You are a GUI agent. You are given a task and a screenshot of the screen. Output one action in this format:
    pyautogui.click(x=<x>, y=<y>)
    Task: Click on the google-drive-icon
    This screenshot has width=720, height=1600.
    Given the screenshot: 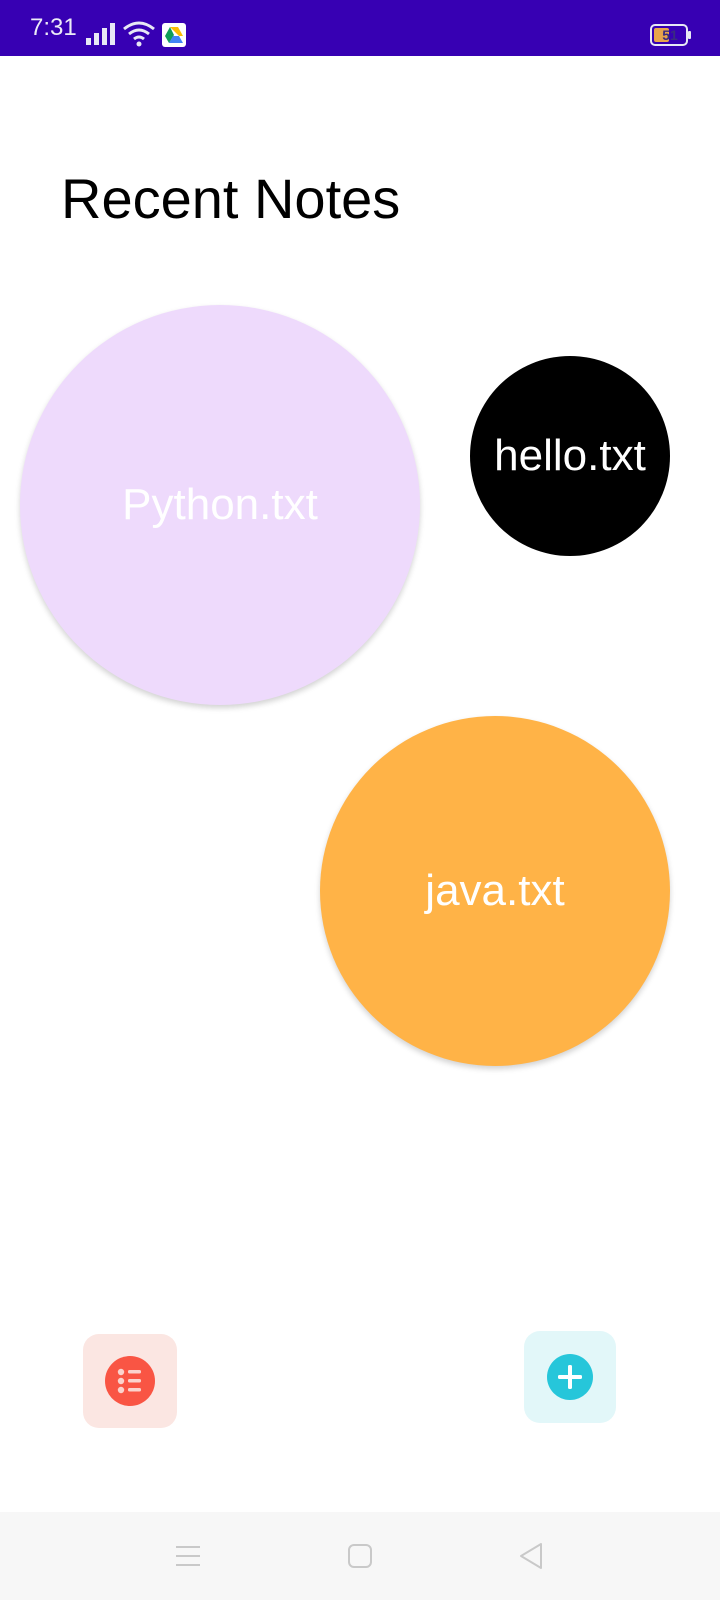 What is the action you would take?
    pyautogui.click(x=174, y=35)
    